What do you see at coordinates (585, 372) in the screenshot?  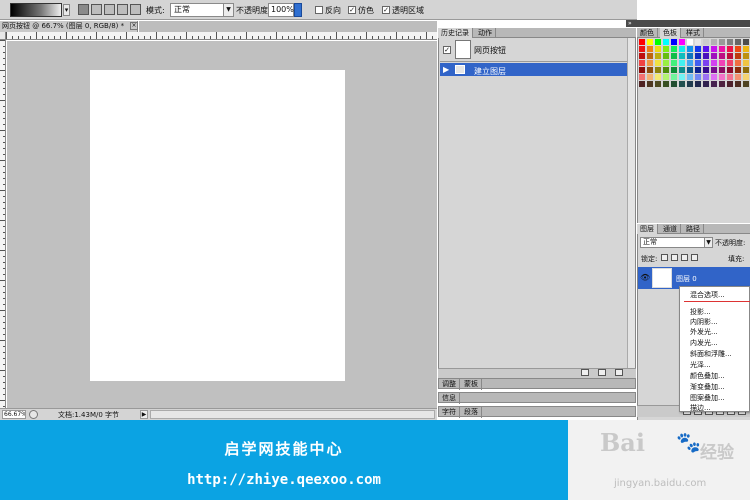 I see `new-document-icon` at bounding box center [585, 372].